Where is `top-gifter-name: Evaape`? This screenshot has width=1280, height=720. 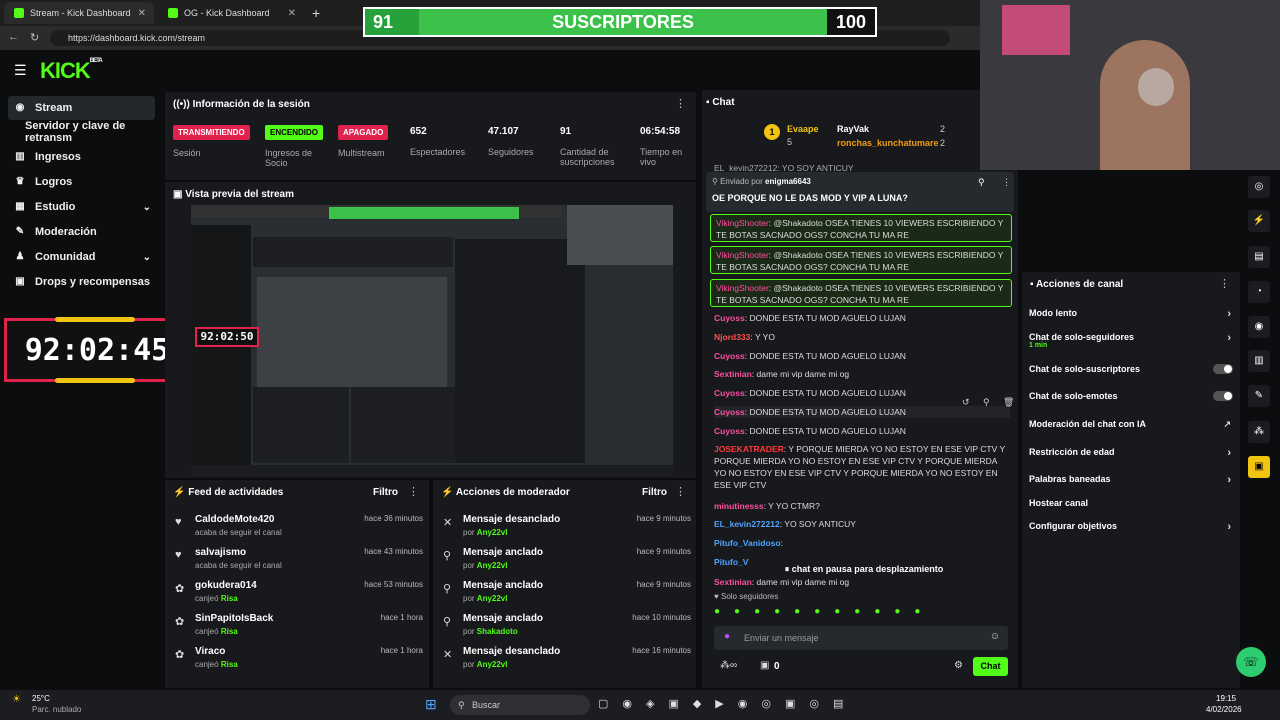 top-gifter-name: Evaape is located at coordinates (803, 129).